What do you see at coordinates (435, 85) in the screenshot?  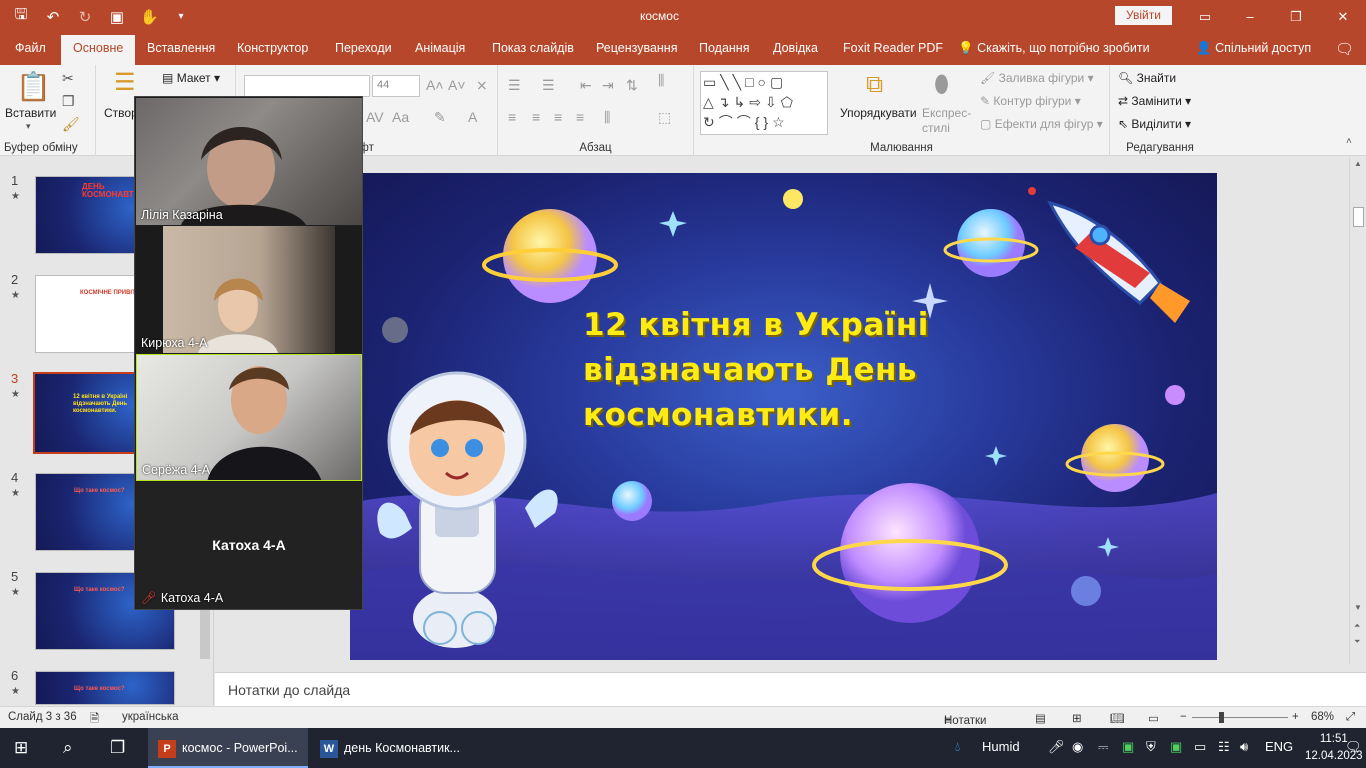 I see `increase-font-icon: A˄` at bounding box center [435, 85].